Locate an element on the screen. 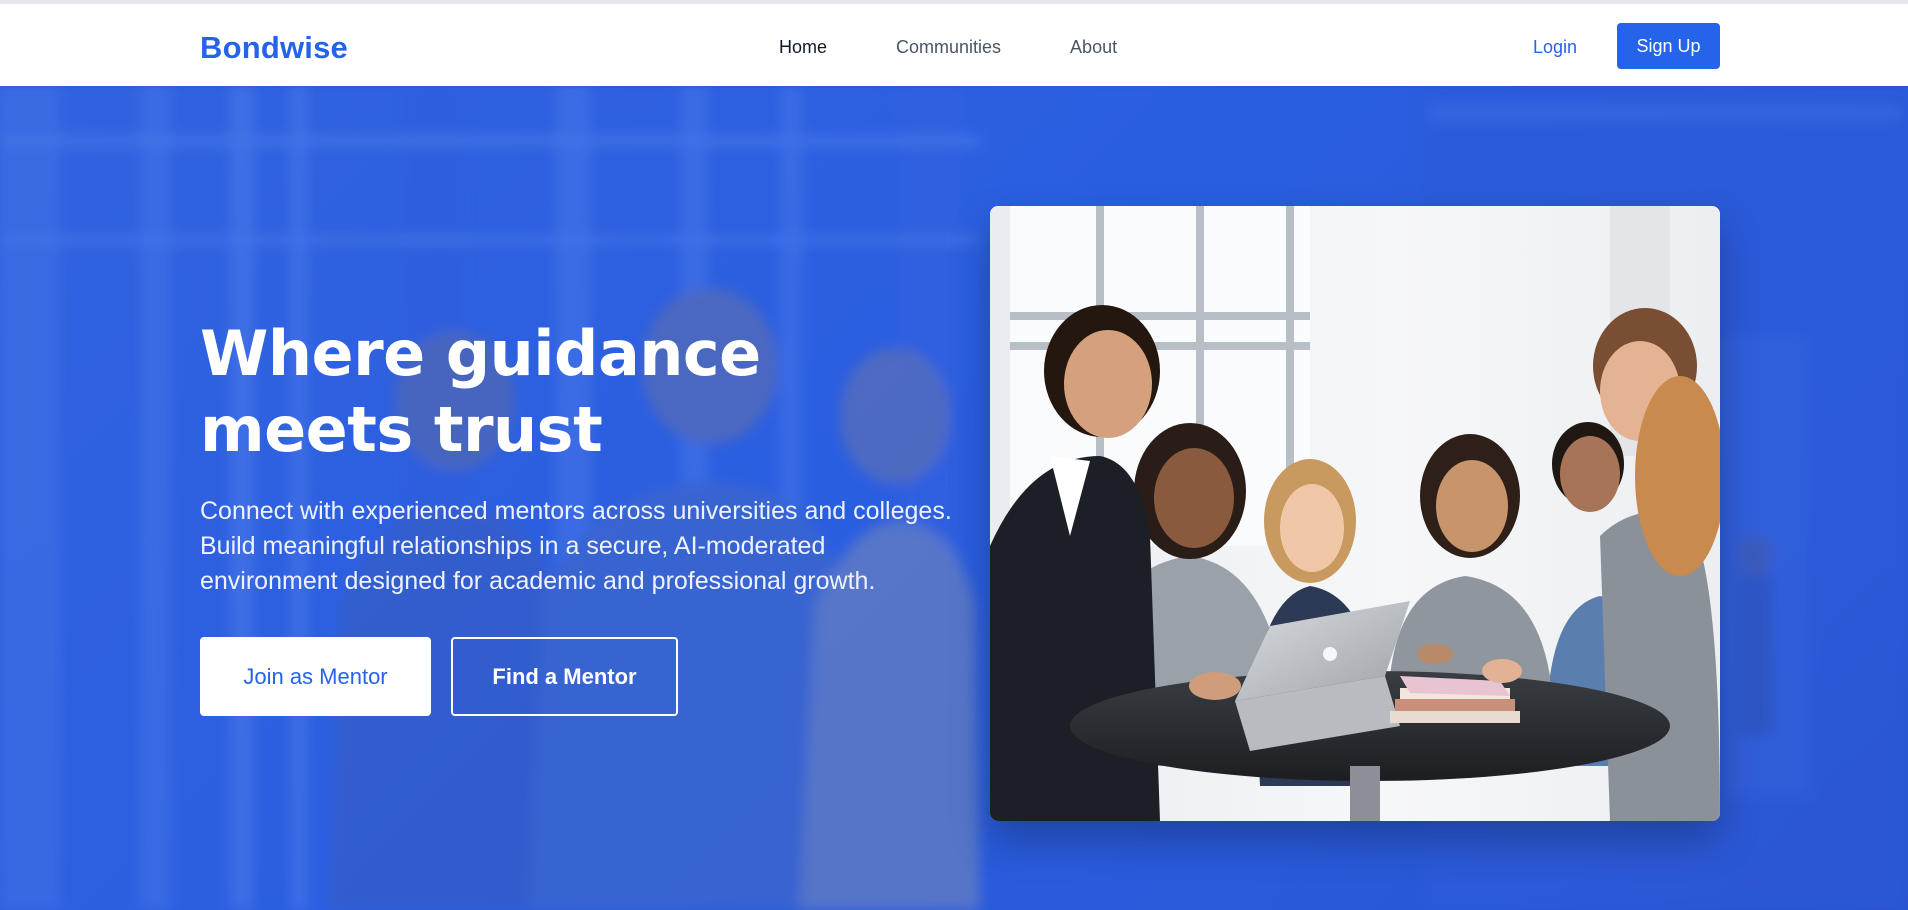 This screenshot has width=1908, height=910. nav-link-about: About is located at coordinates (1093, 47).